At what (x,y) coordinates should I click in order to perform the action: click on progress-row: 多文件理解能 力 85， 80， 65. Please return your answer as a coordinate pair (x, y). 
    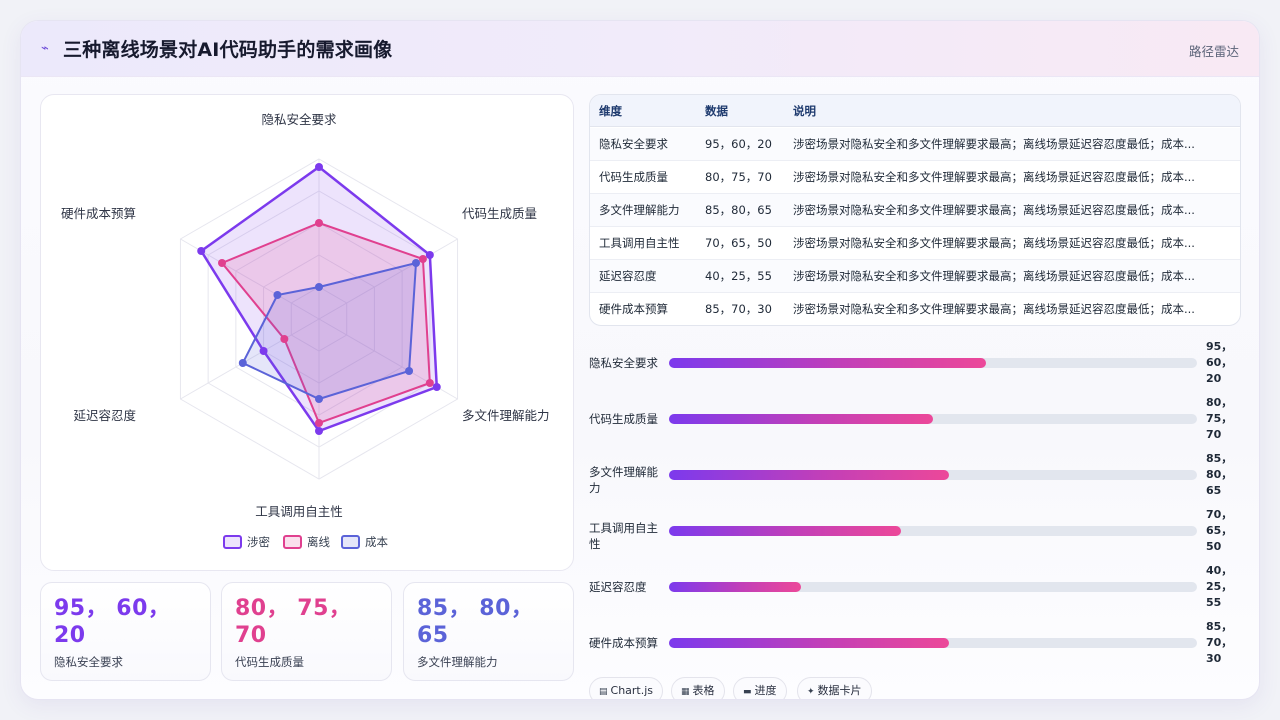
    Looking at the image, I should click on (915, 479).